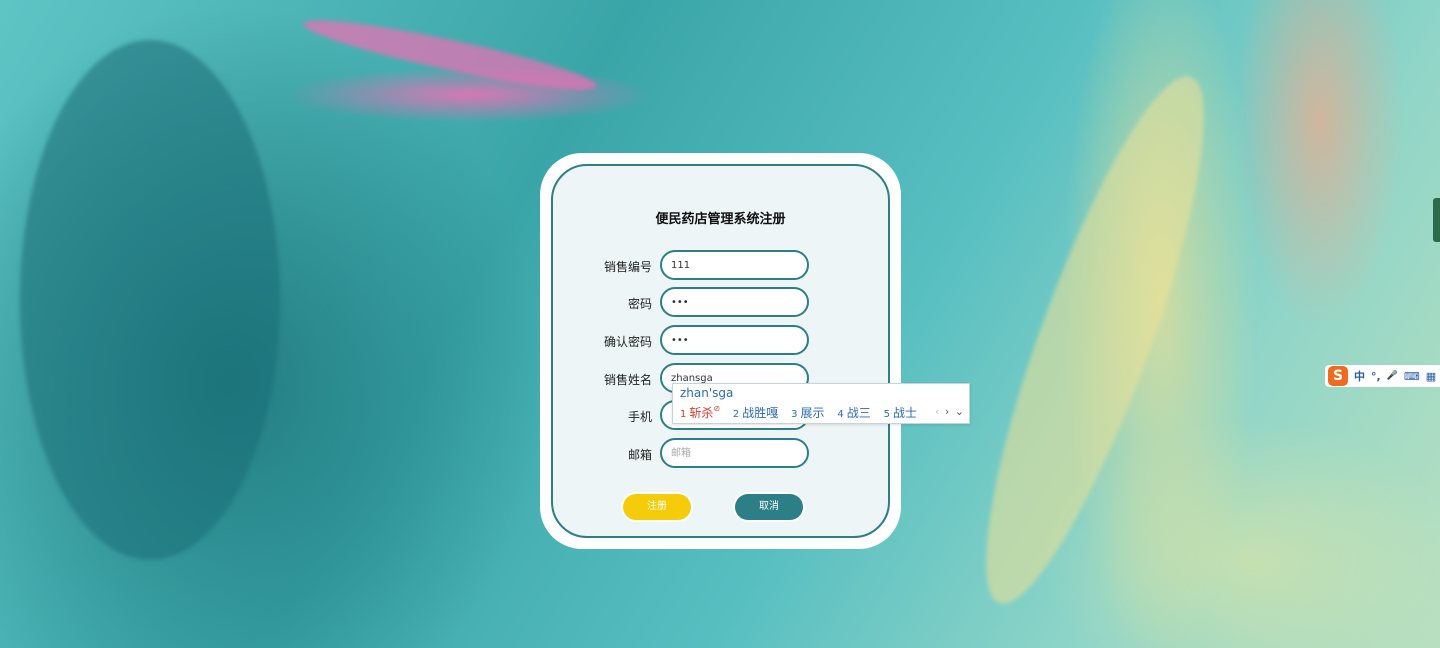  I want to click on phone-label: 手机, so click(639, 417).